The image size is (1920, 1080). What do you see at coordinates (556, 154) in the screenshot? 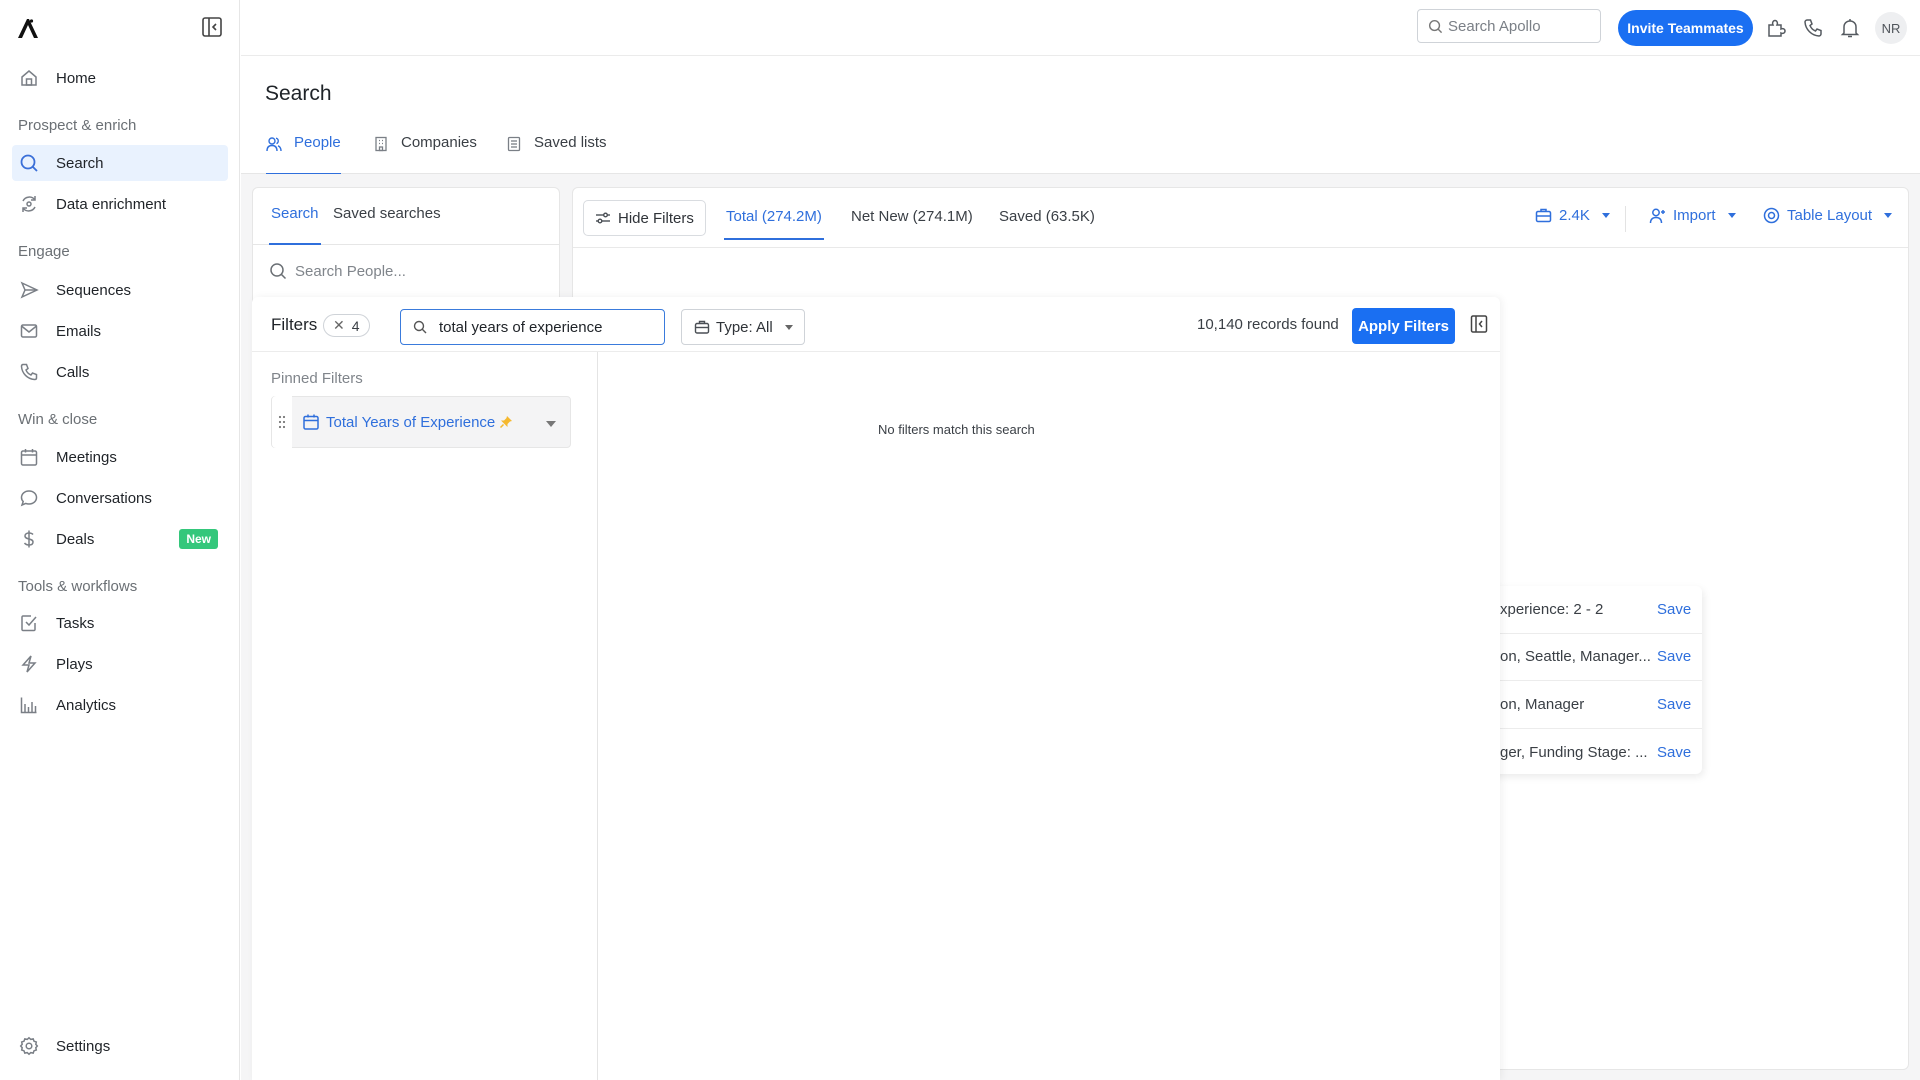
I see `tab-saved-lists: Saved lists` at bounding box center [556, 154].